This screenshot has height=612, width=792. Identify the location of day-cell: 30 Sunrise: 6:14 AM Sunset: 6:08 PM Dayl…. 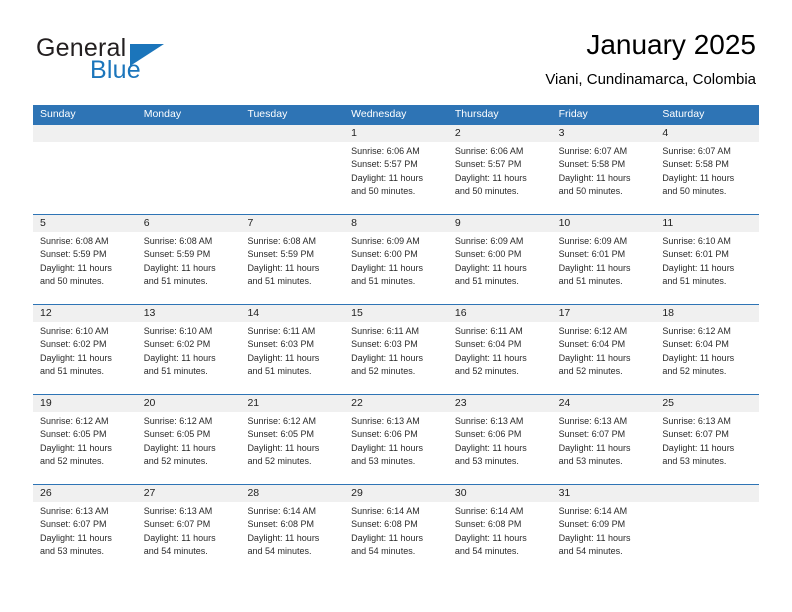
(499, 529).